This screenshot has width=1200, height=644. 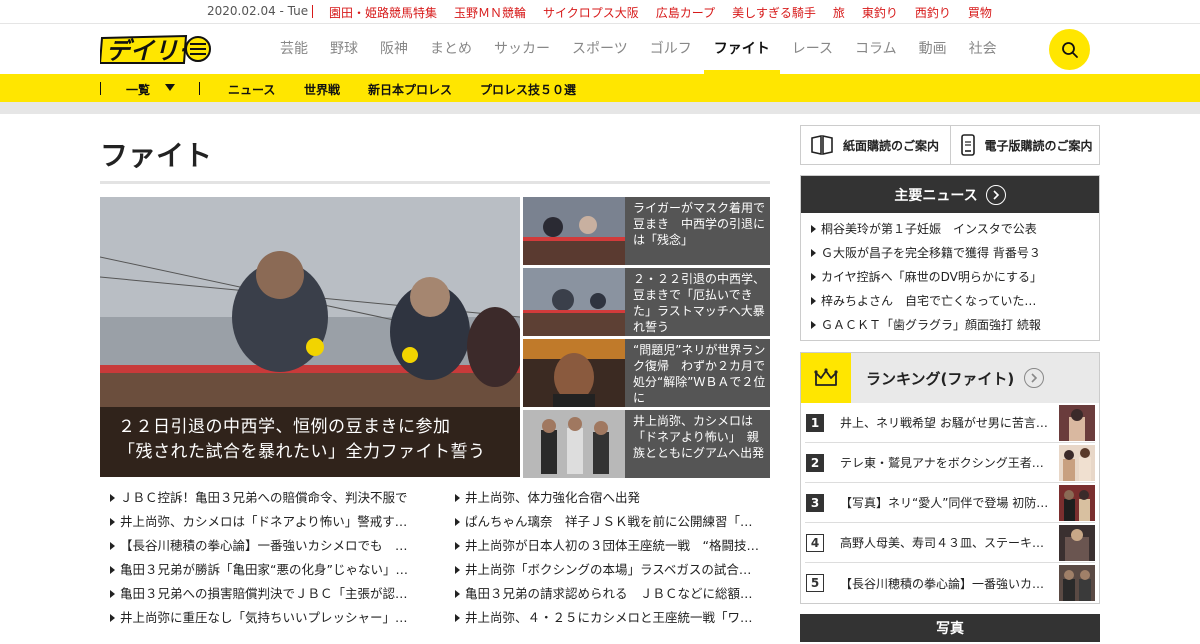 What do you see at coordinates (950, 194) in the screenshot?
I see `main-news-header: 主要ニュース` at bounding box center [950, 194].